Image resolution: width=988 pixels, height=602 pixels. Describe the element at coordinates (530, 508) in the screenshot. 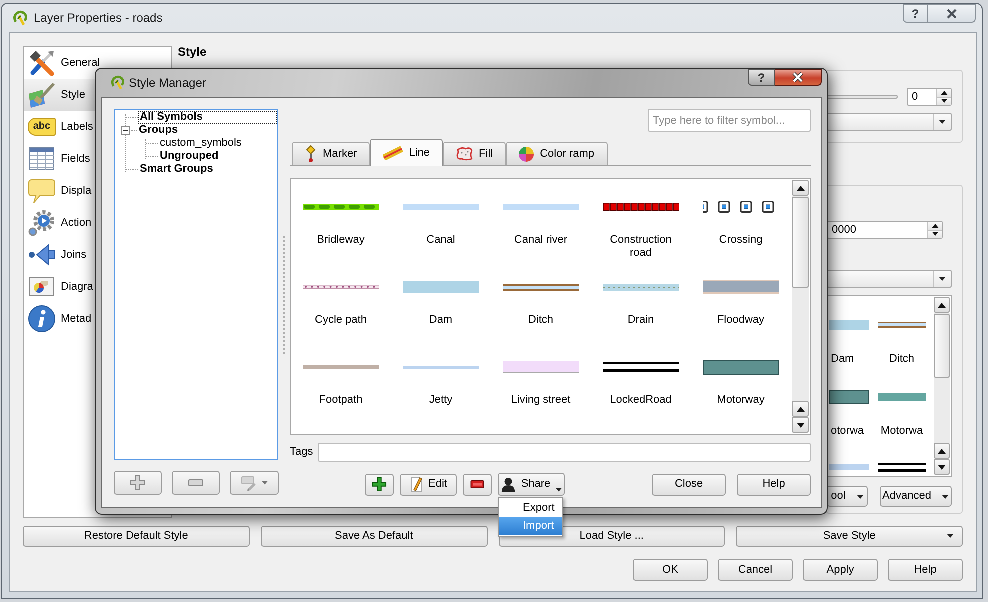

I see `menu-item: Export` at that location.